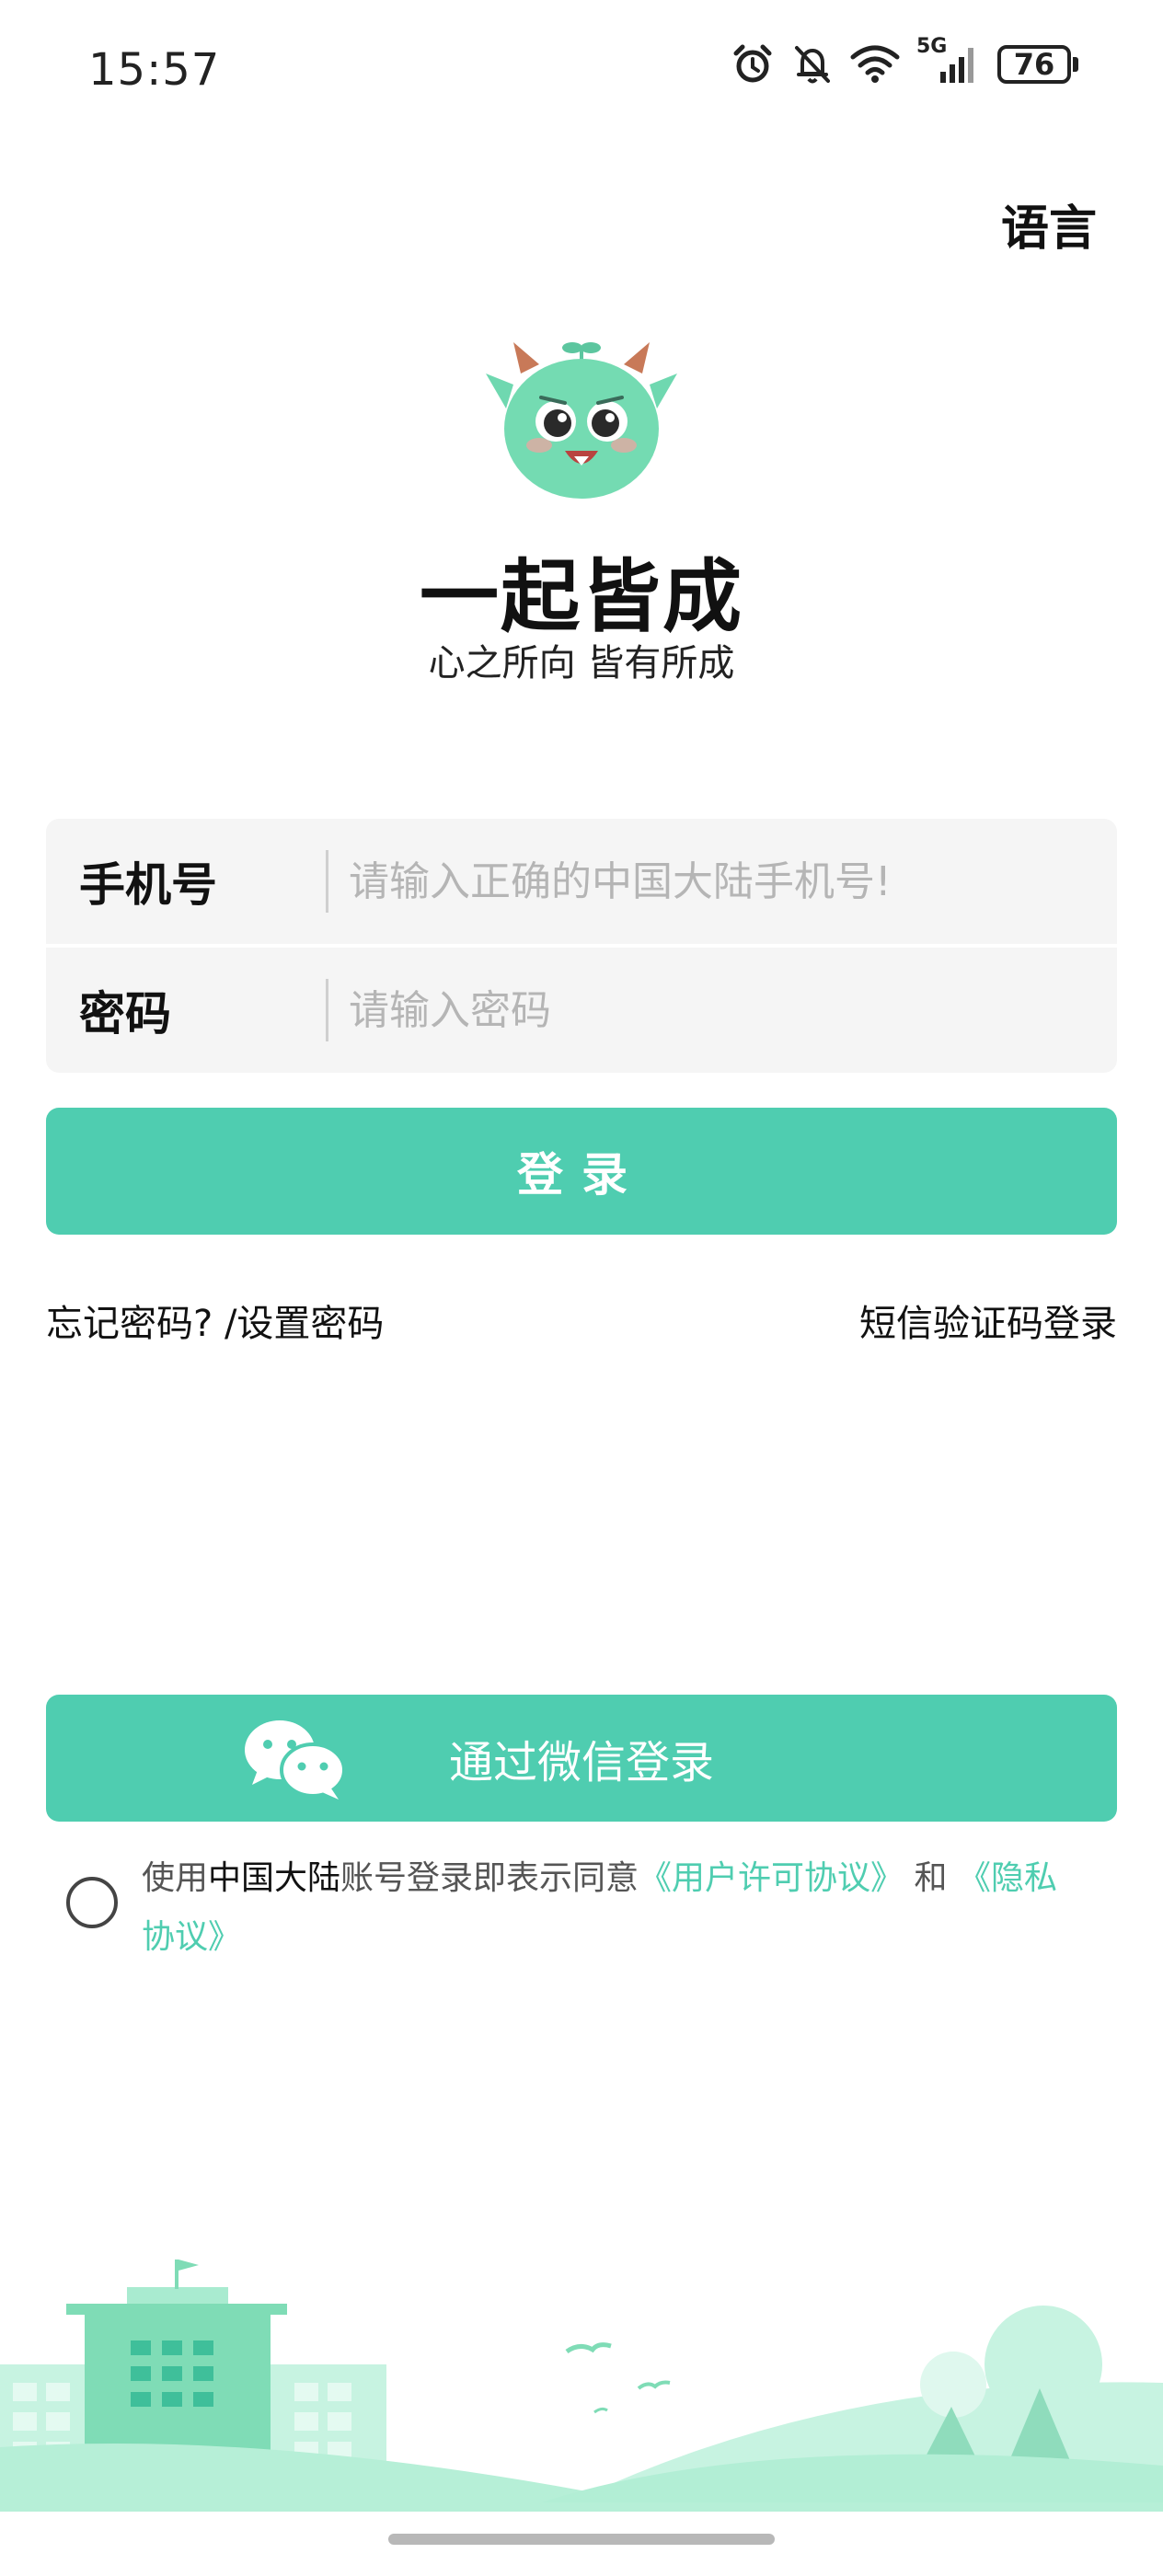 This screenshot has width=1163, height=2576. Describe the element at coordinates (931, 1878) in the screenshot. I see `agreement-and: 和` at that location.